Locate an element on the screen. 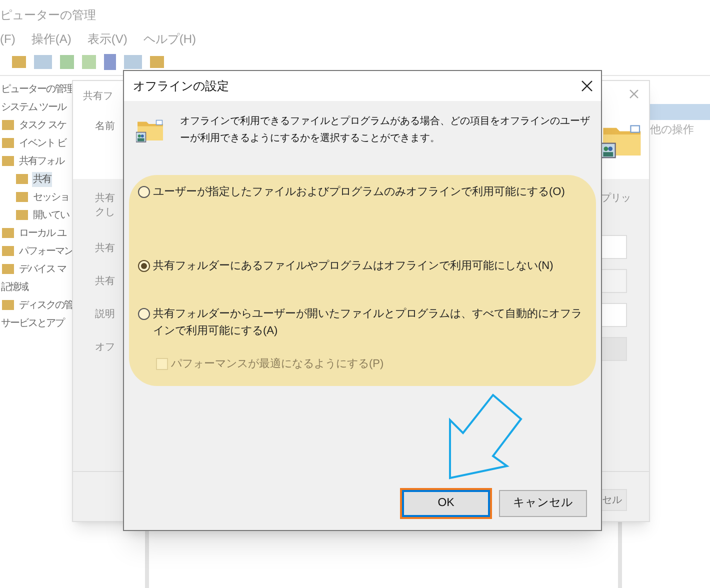  tree-item: システム ツール is located at coordinates (33, 107).